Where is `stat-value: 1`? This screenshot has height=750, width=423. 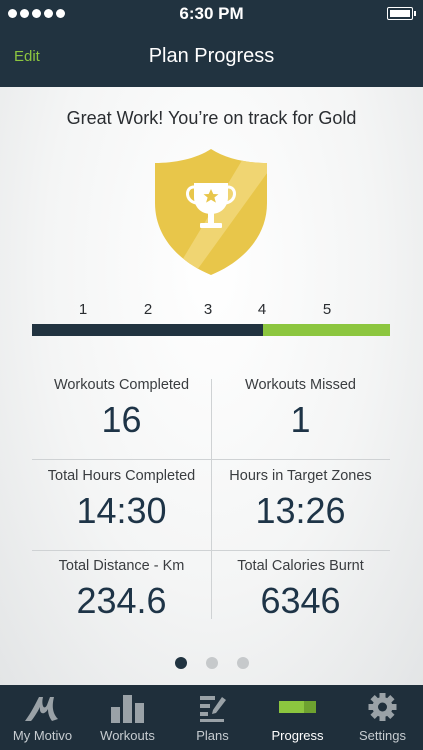
stat-value: 1 is located at coordinates (300, 419).